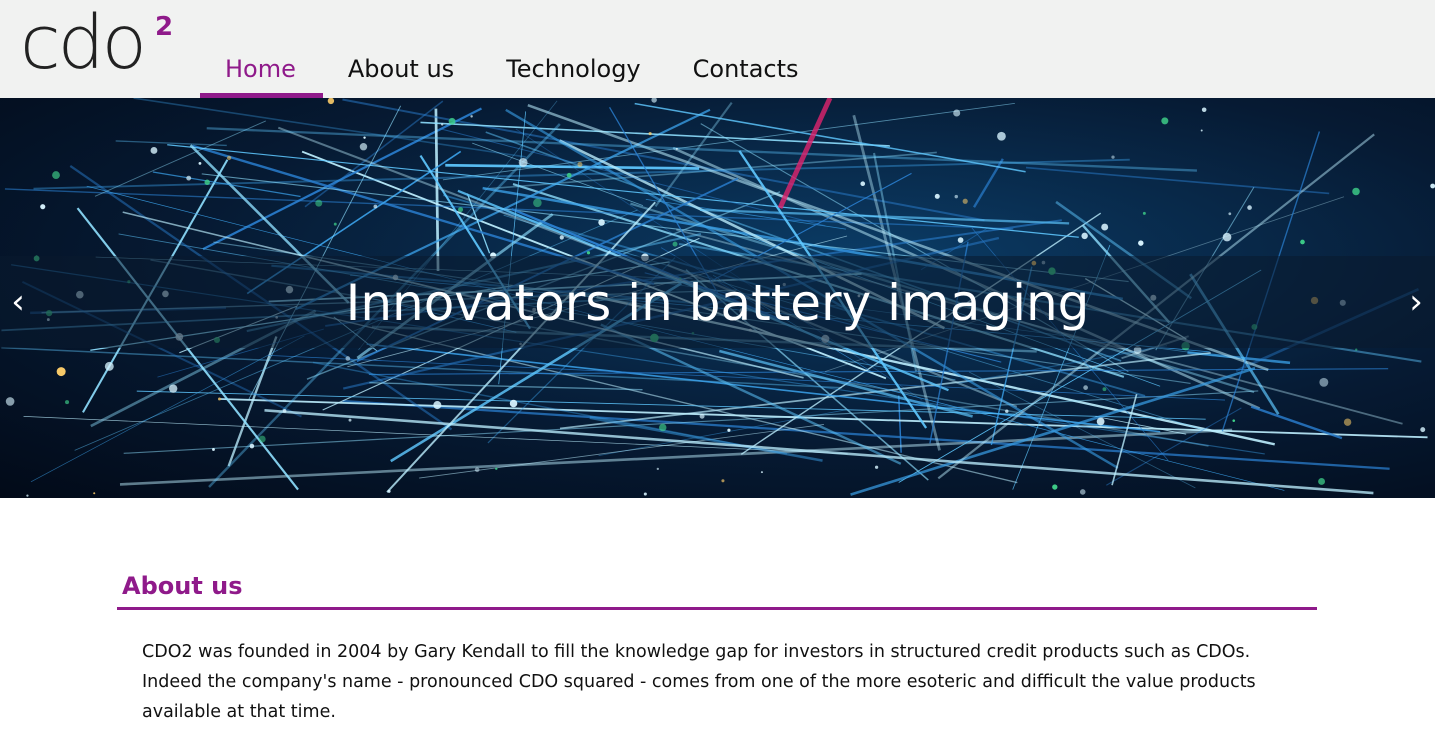 Image resolution: width=1435 pixels, height=740 pixels. What do you see at coordinates (1416, 302) in the screenshot?
I see `chevron-right-icon: ›` at bounding box center [1416, 302].